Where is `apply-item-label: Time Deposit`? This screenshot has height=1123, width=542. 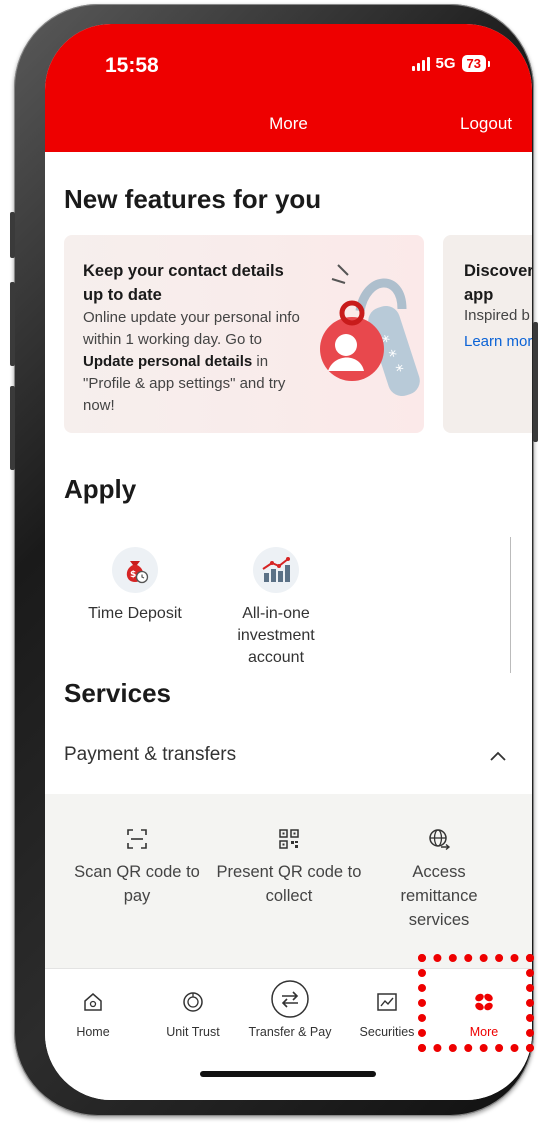
apply-item-label: Time Deposit is located at coordinates (135, 613).